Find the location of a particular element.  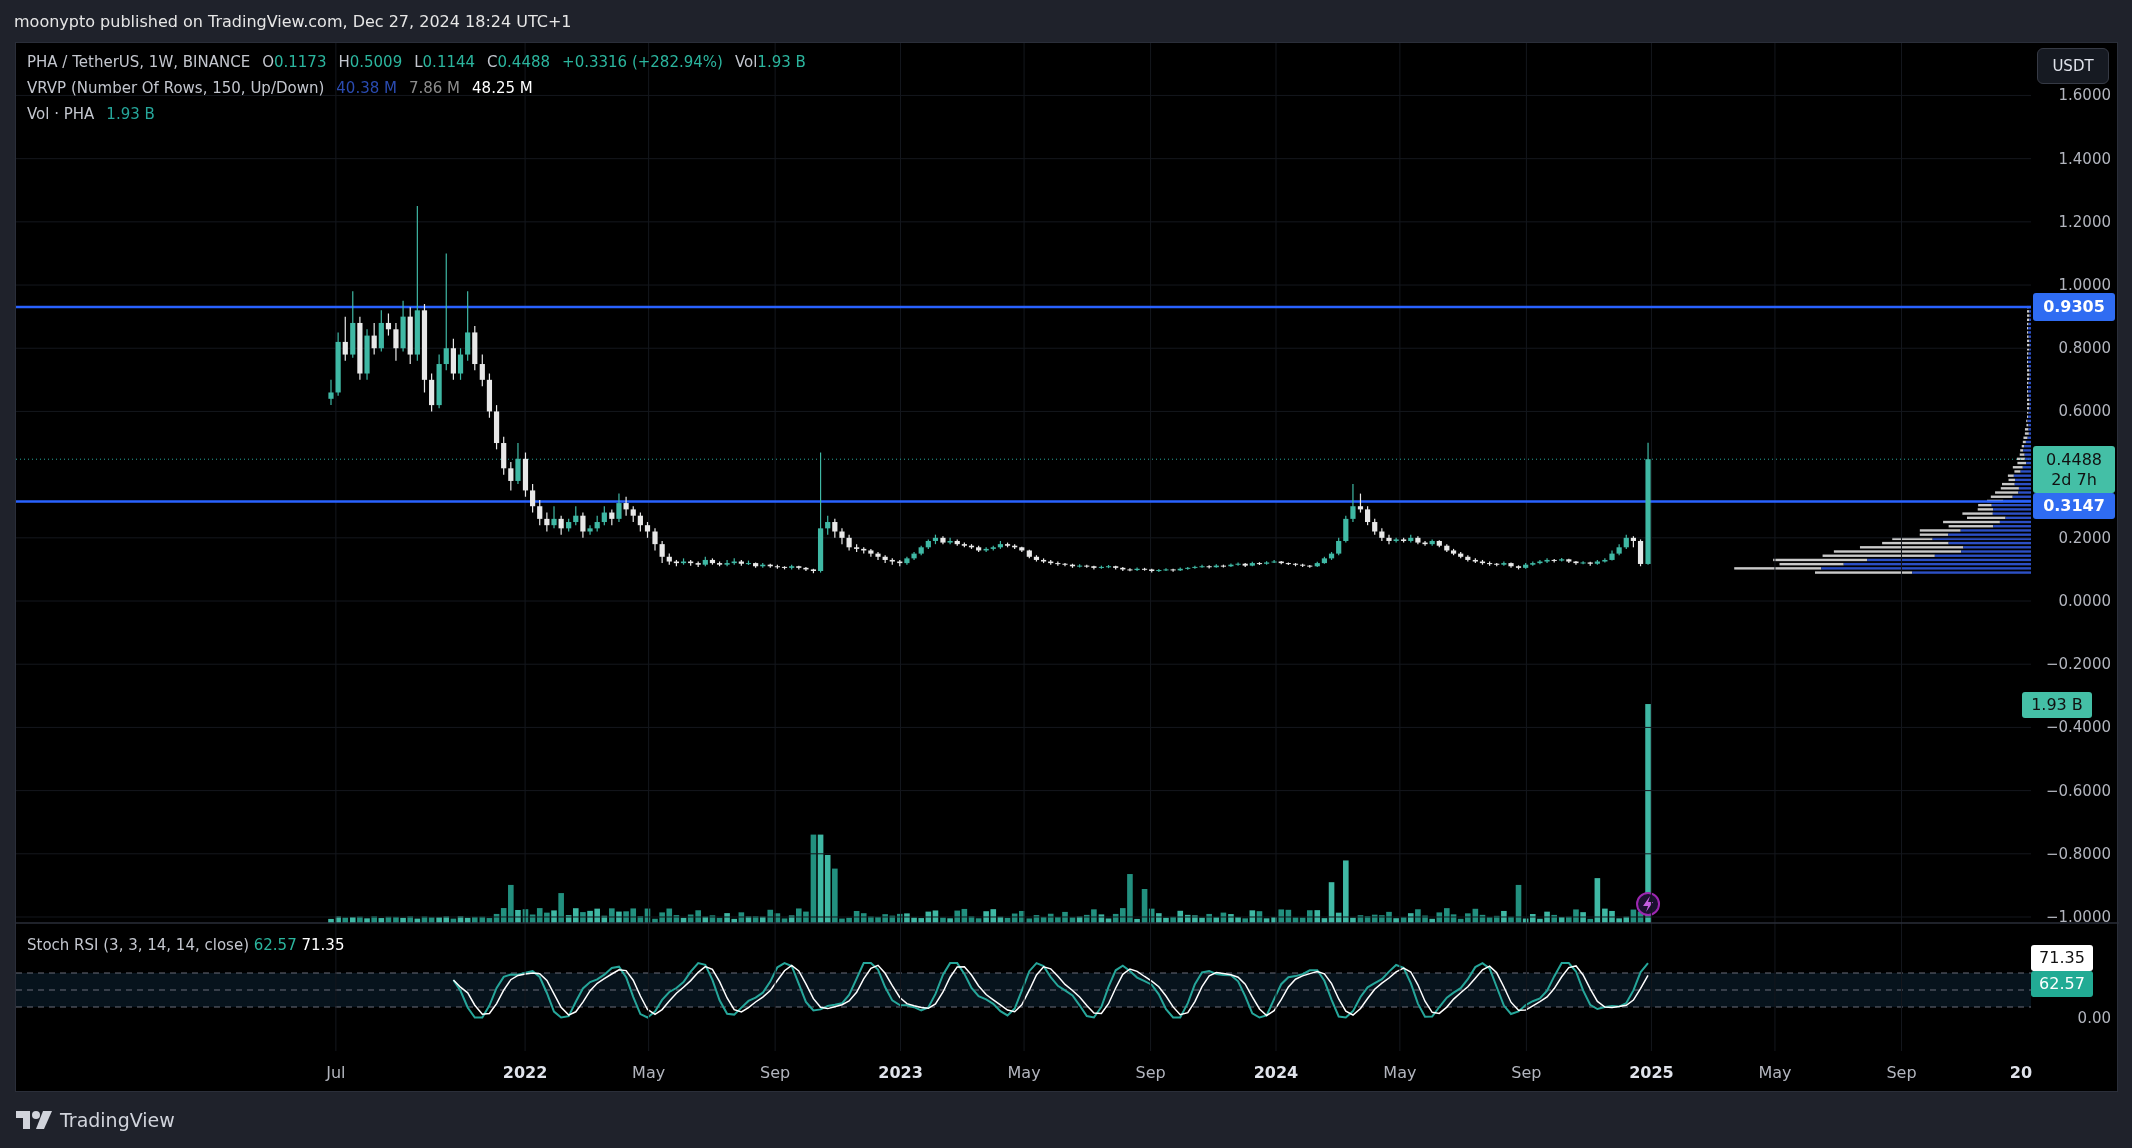

currency-button: USDT is located at coordinates (2073, 66).